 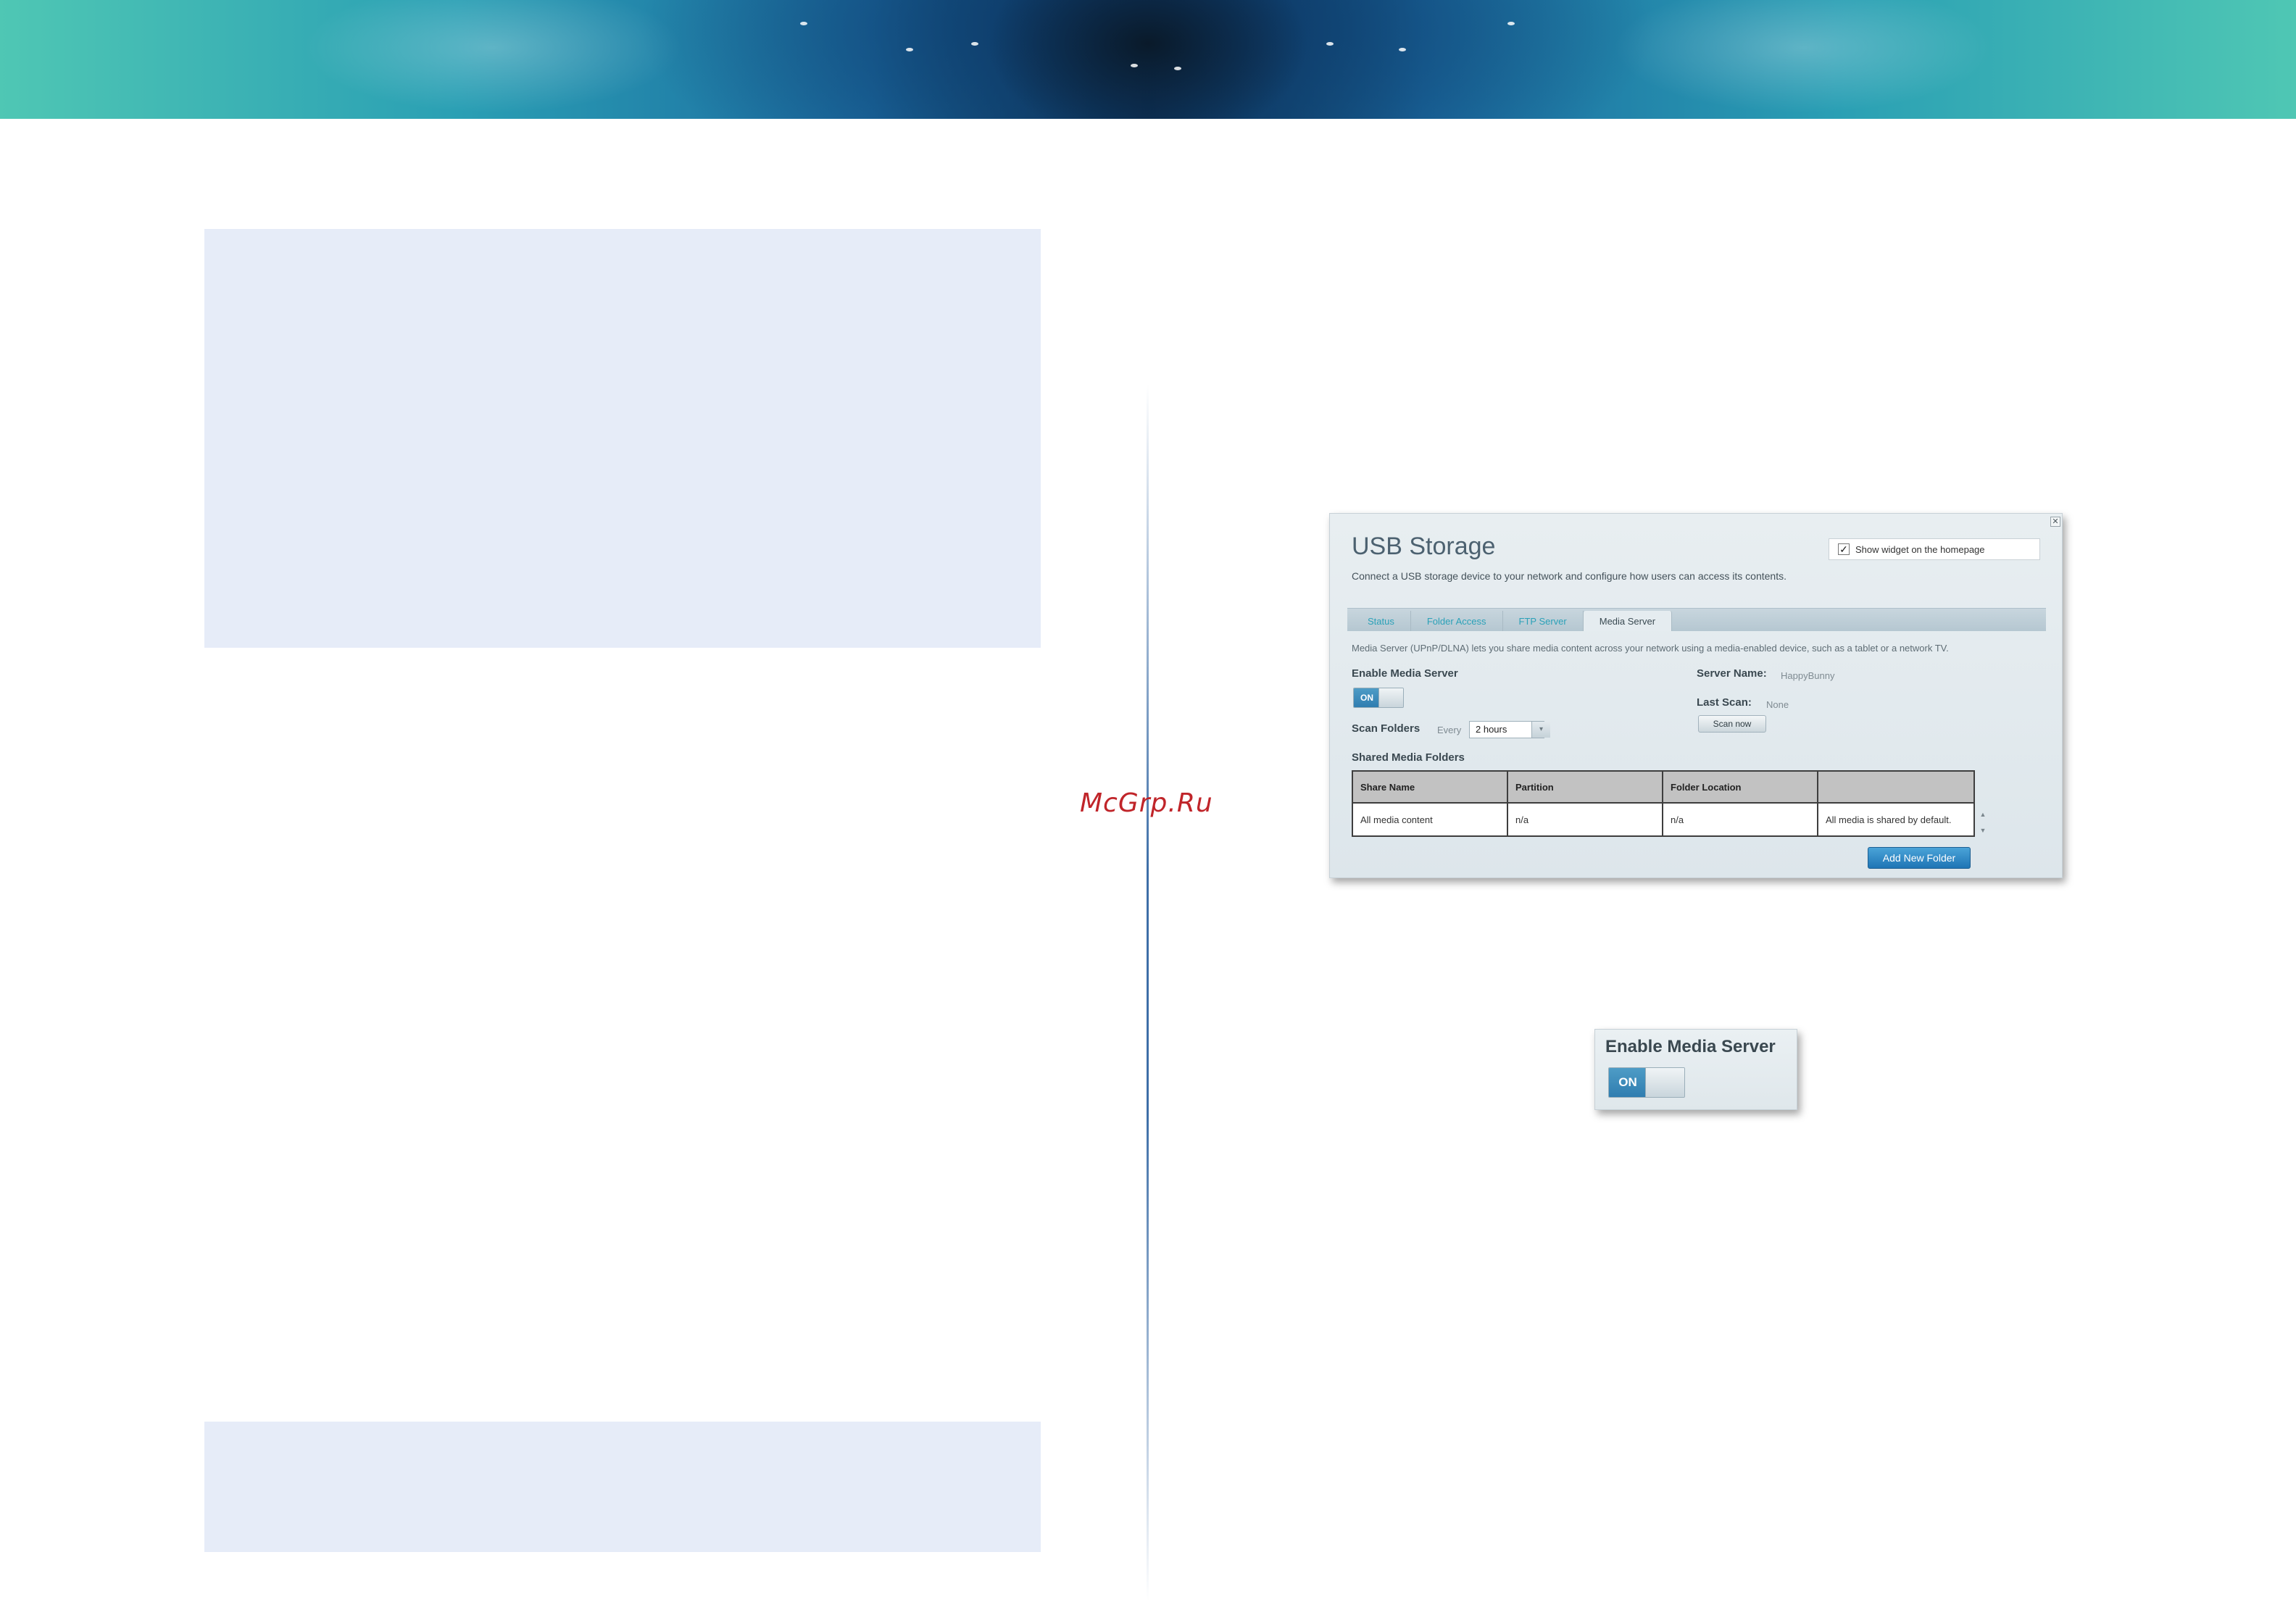 What do you see at coordinates (1386, 728) in the screenshot?
I see `scan-folders-label: Scan Folders` at bounding box center [1386, 728].